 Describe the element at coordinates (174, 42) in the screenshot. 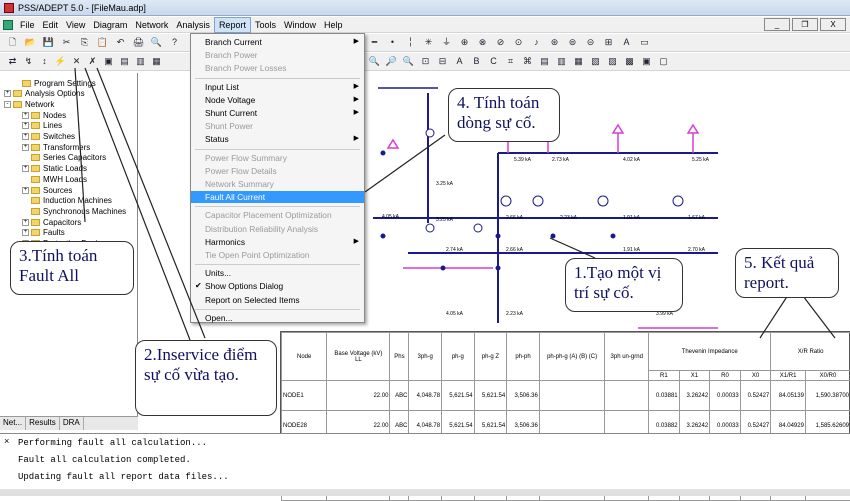

I see `help-icon: ?` at that location.